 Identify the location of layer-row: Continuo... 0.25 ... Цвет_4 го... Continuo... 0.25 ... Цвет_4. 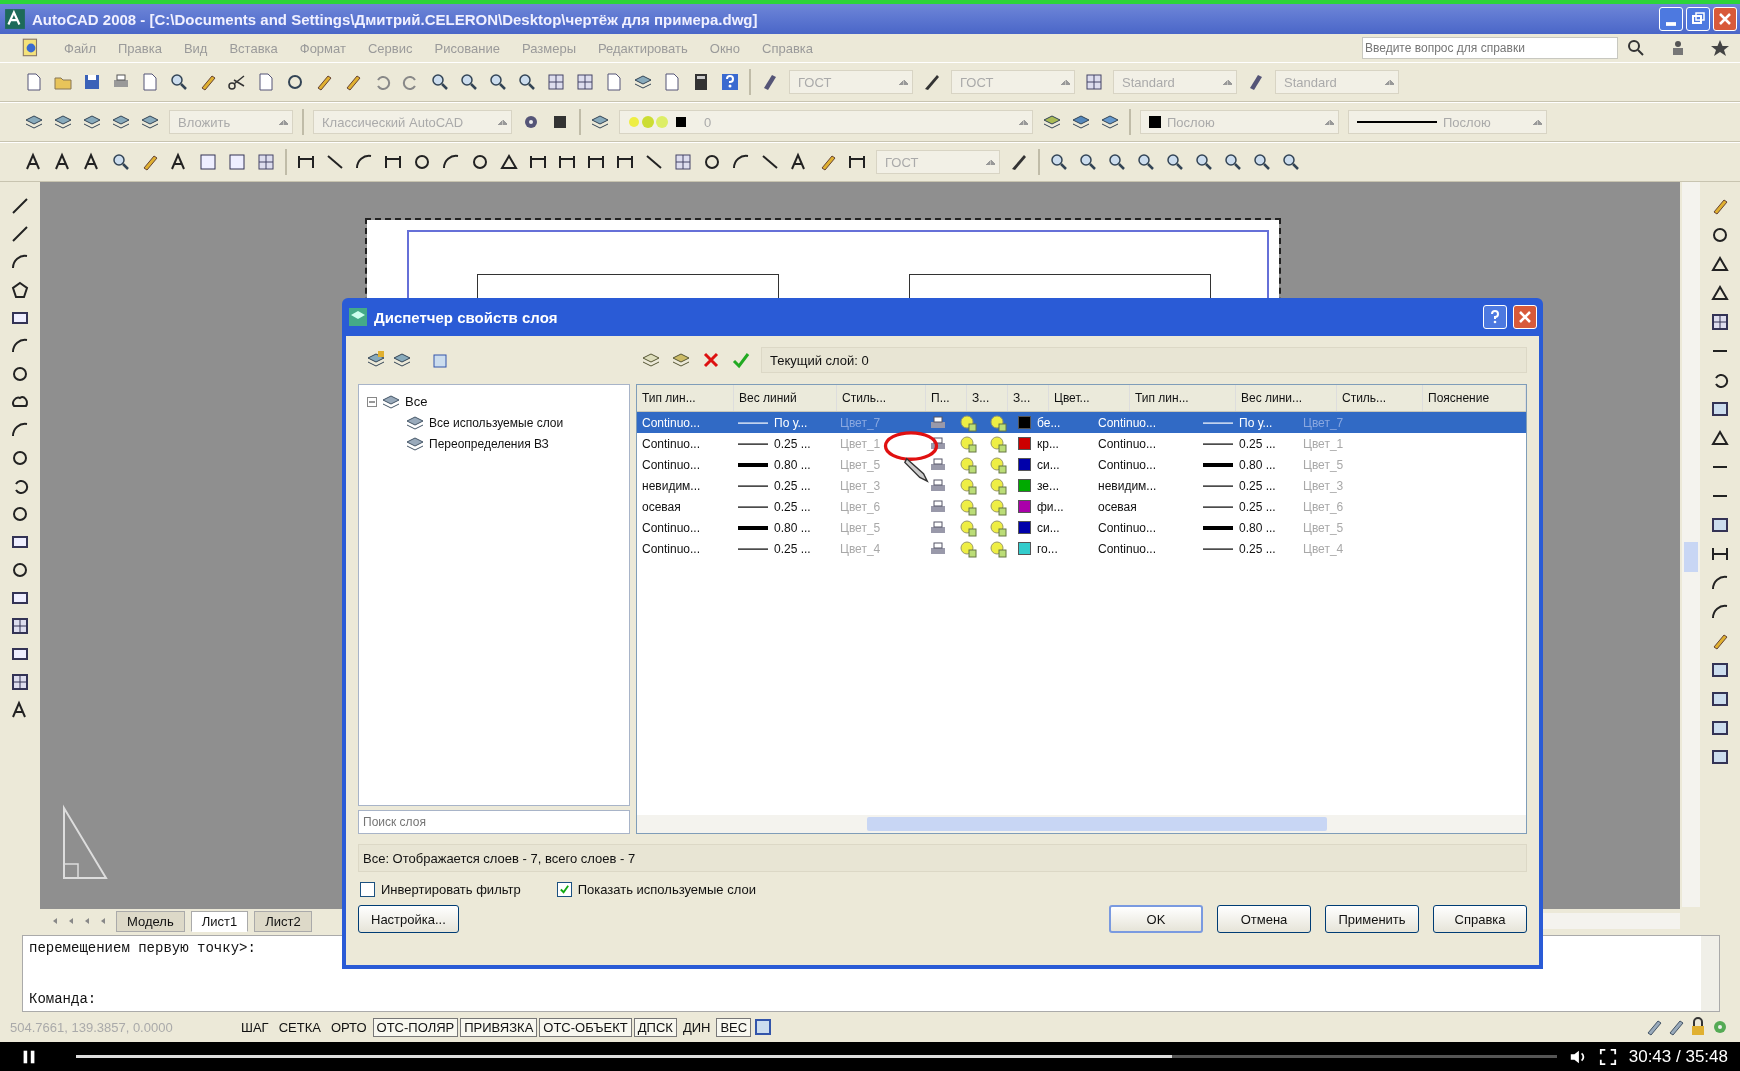
(1081, 548).